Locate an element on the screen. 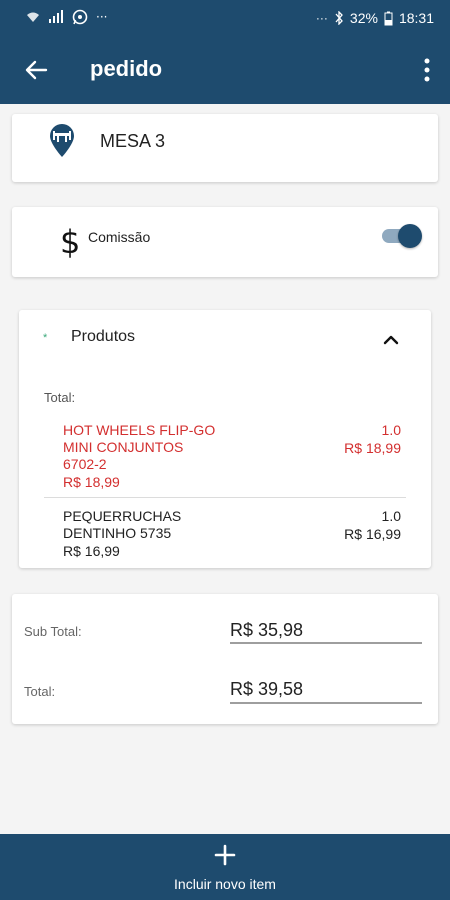 The height and width of the screenshot is (900, 450). item-name: PEQUERRUCHAS DENTINHO 5735 is located at coordinates (153, 525).